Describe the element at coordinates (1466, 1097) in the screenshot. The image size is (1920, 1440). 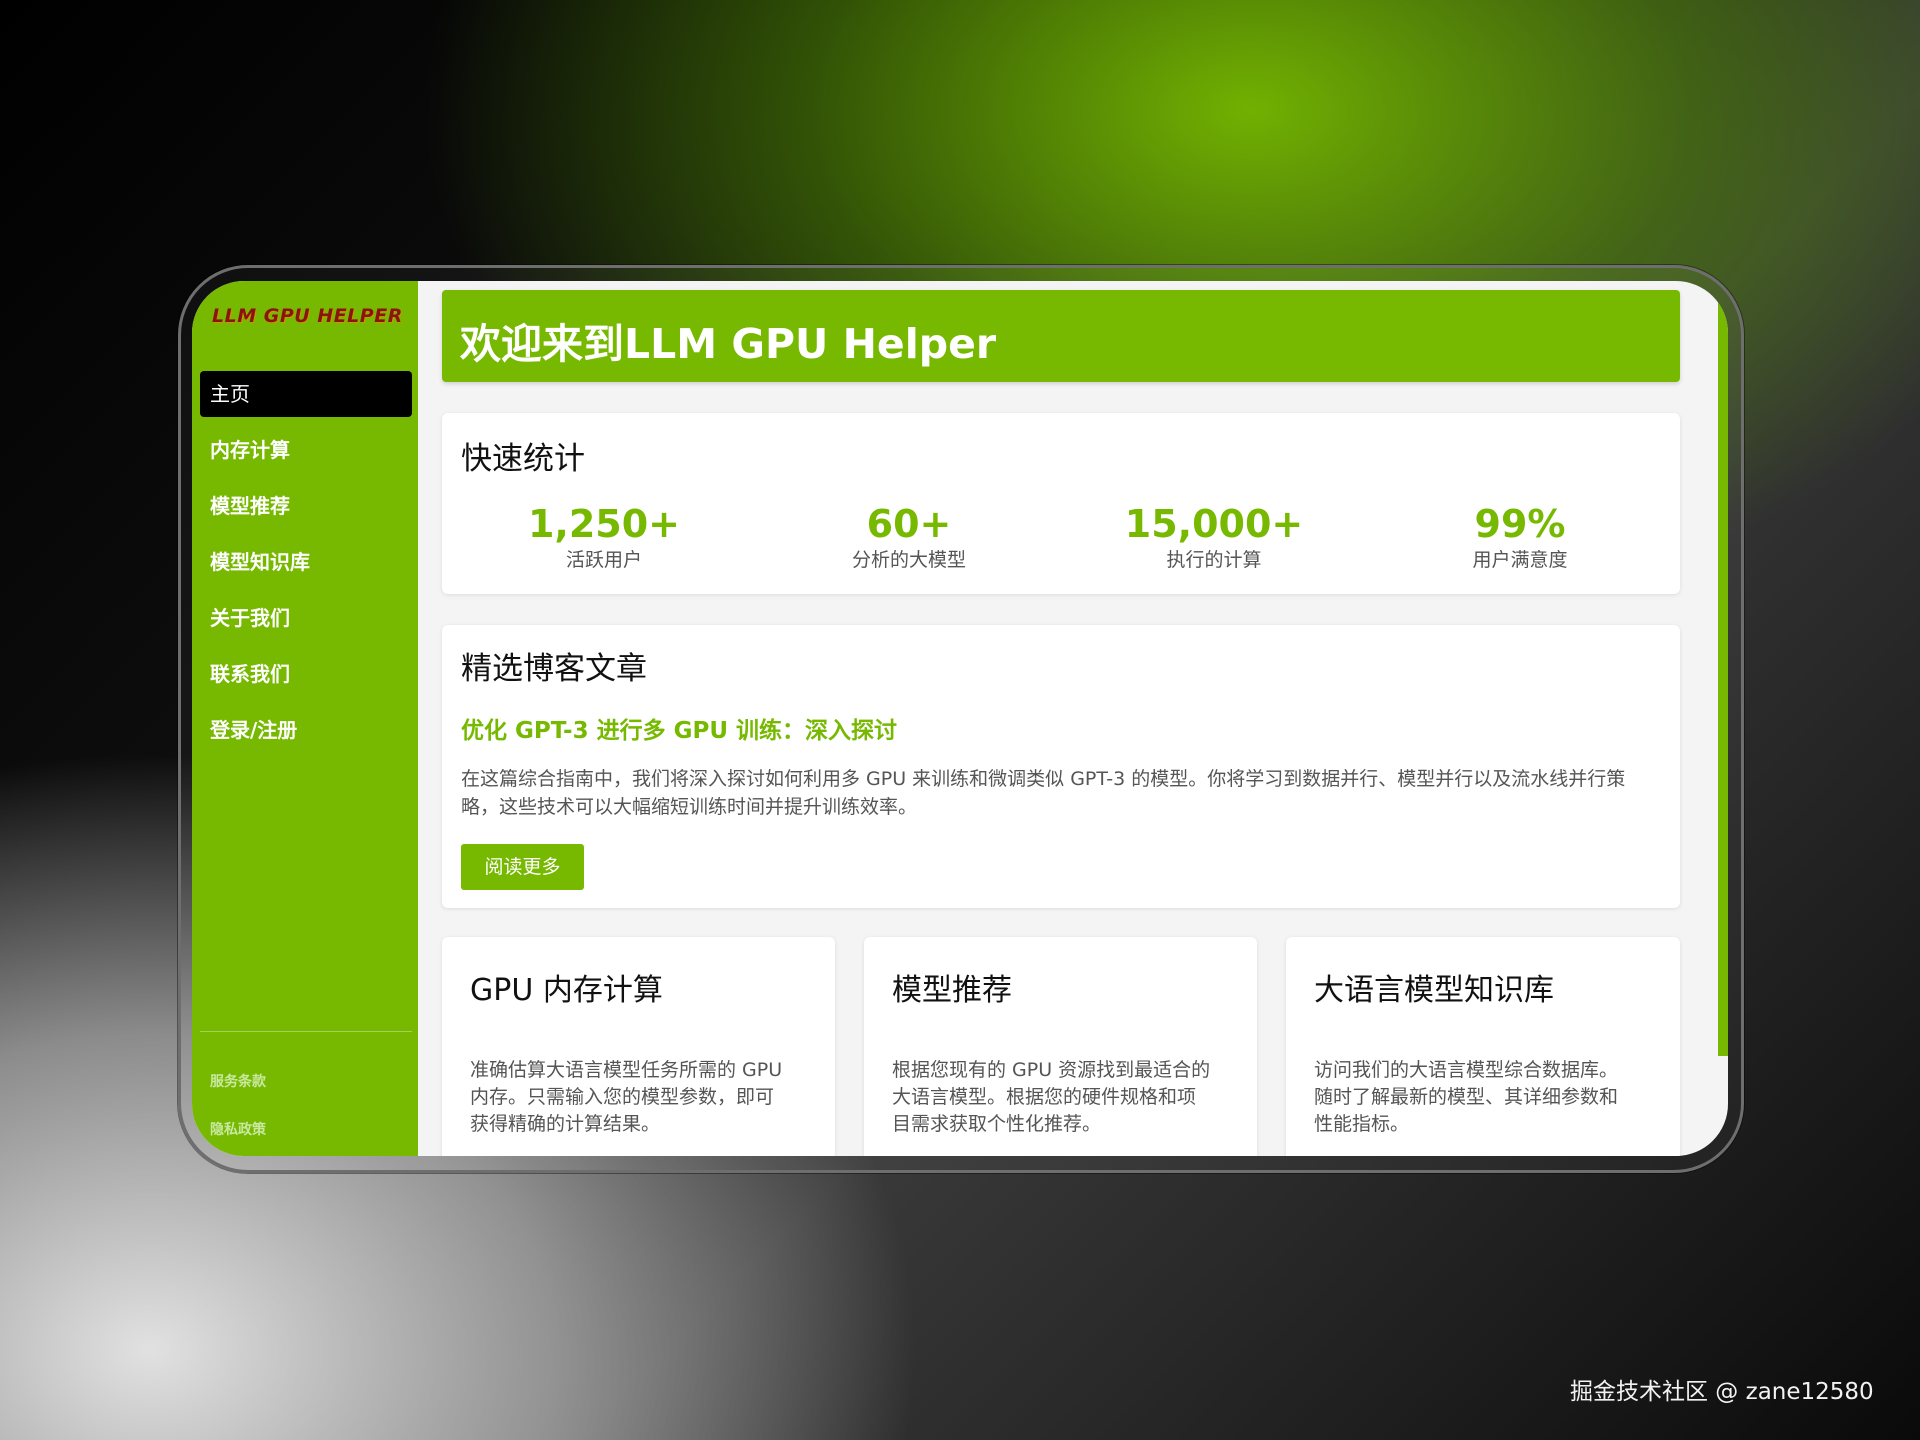
I see `feature-description: 访问我们的大语言模型综合数据库。随时了解最新的模型、其详细参数和性能指标。` at that location.